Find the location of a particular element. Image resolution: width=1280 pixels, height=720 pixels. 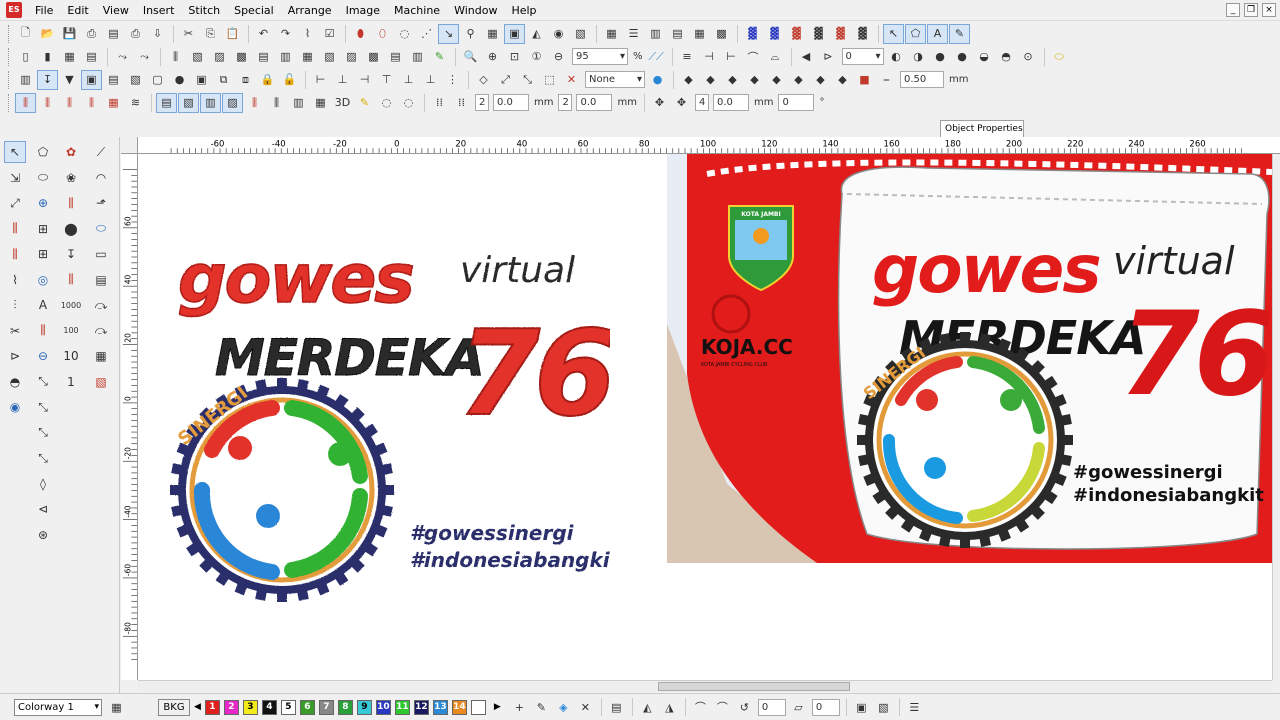

minimize-icon: _ is located at coordinates (1233, 10).